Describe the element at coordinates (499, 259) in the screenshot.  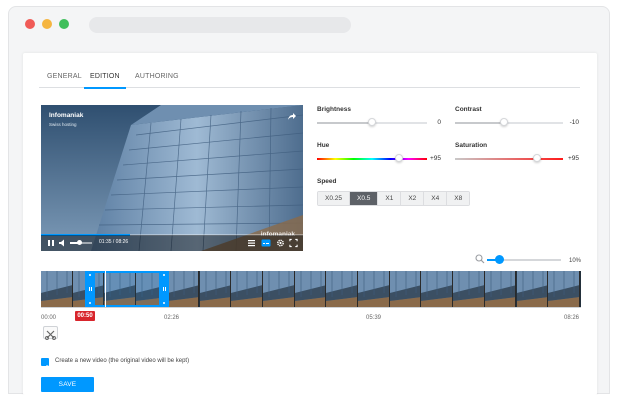
I see `zoom-knob` at that location.